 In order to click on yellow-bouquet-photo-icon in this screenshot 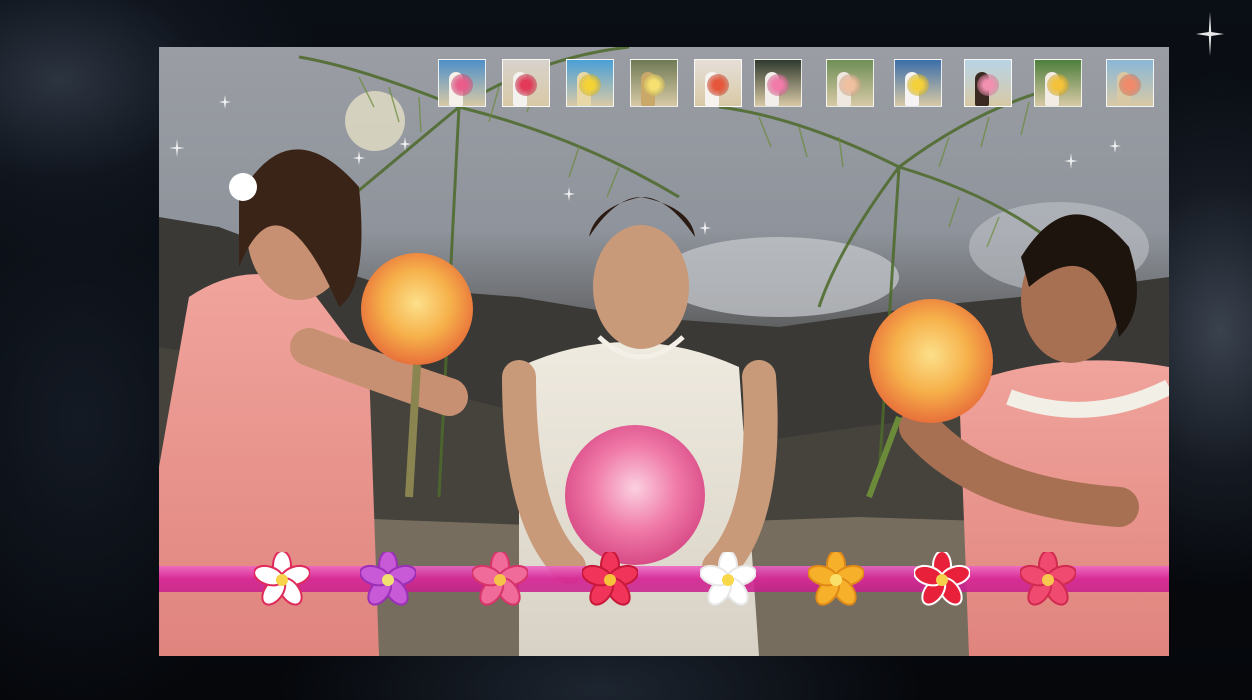, I will do `click(654, 83)`.